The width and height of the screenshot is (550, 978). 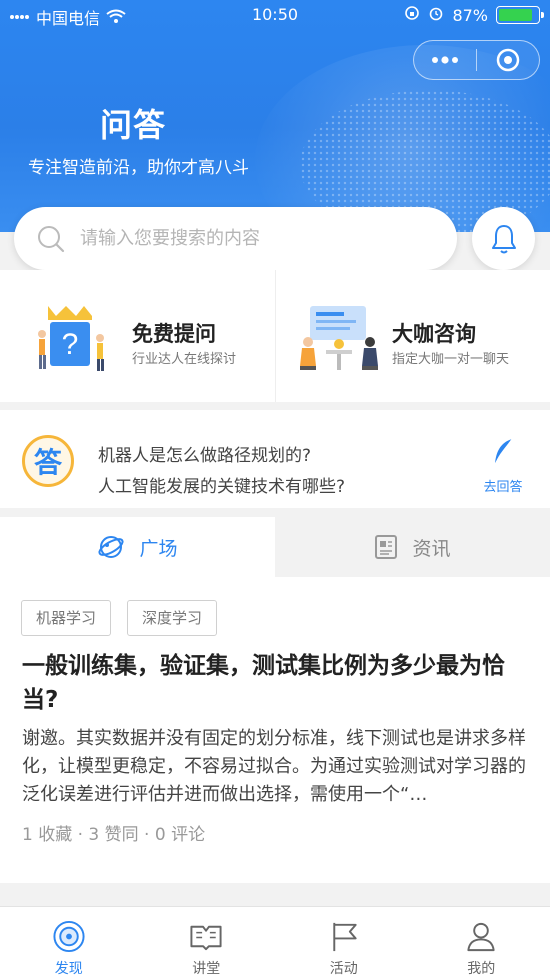 I want to click on nav-discover: 发现, so click(x=69, y=942).